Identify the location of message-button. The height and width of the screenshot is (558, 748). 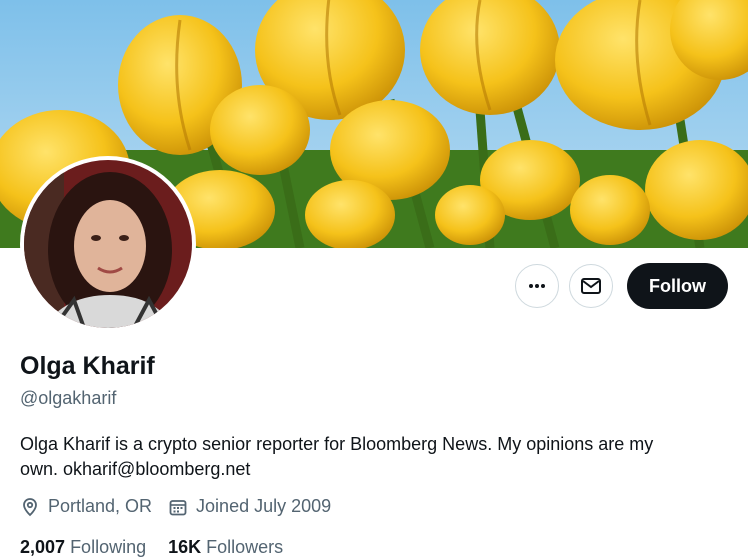
(591, 286).